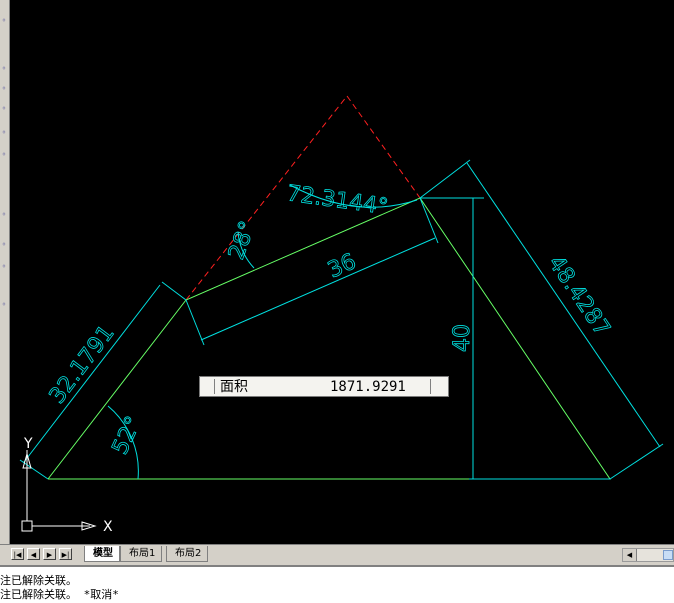 This screenshot has height=603, width=674. Describe the element at coordinates (324, 386) in the screenshot. I see `area-tooltip: 面积 1871.9291` at that location.